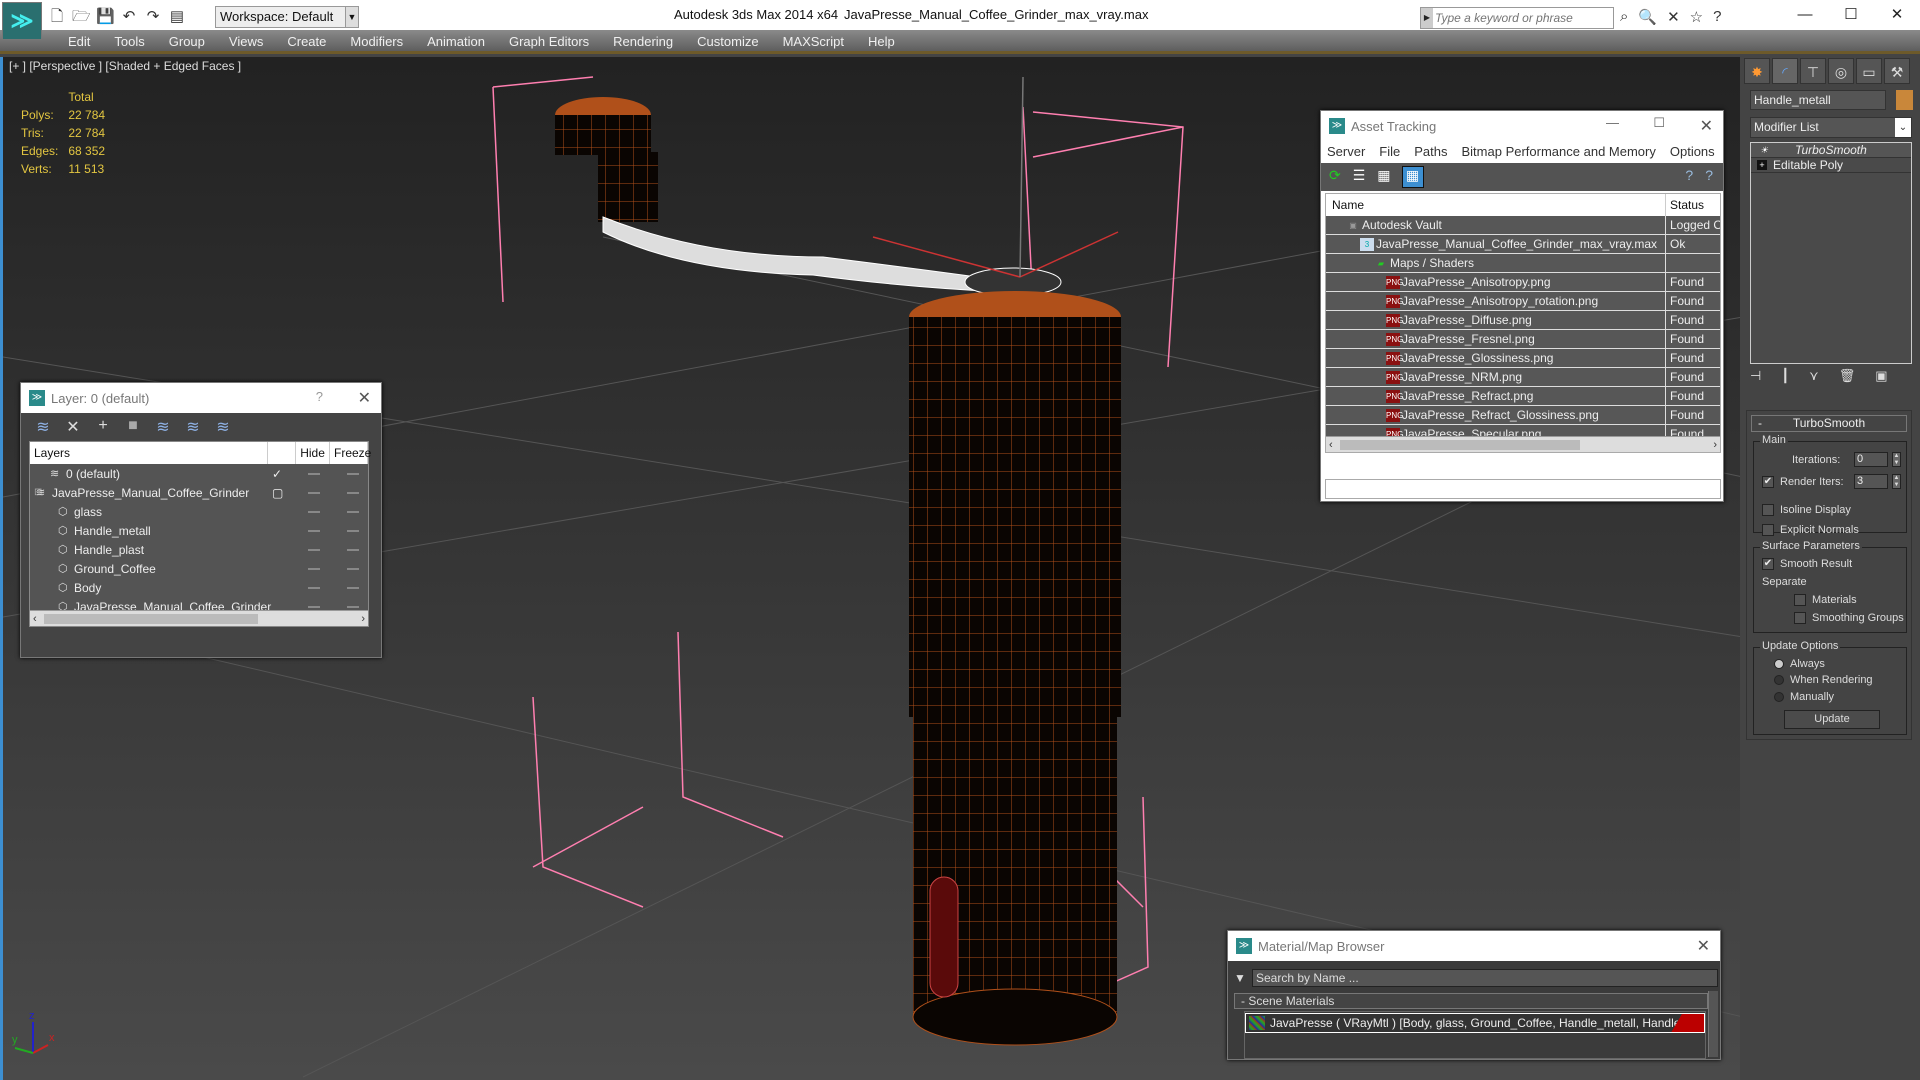 The image size is (1920, 1080). What do you see at coordinates (103, 428) in the screenshot?
I see `add-to-layer-icon: +` at bounding box center [103, 428].